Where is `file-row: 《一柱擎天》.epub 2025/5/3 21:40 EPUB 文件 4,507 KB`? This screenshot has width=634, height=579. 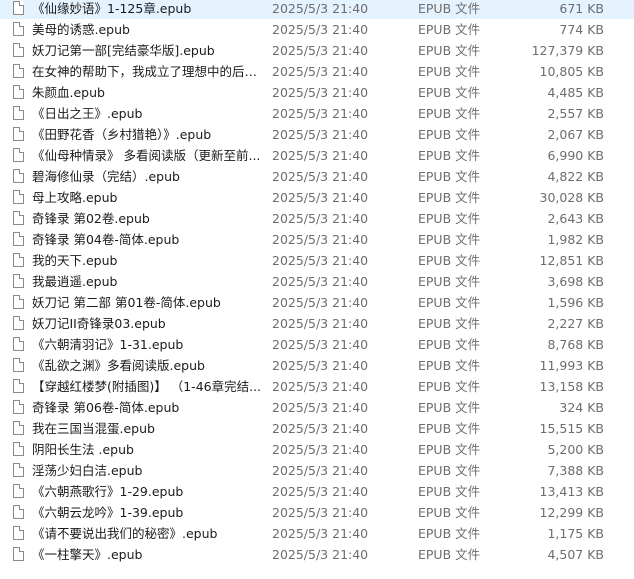
file-row: 《一柱擎天》.epub 2025/5/3 21:40 EPUB 文件 4,507 KB is located at coordinates (317, 554).